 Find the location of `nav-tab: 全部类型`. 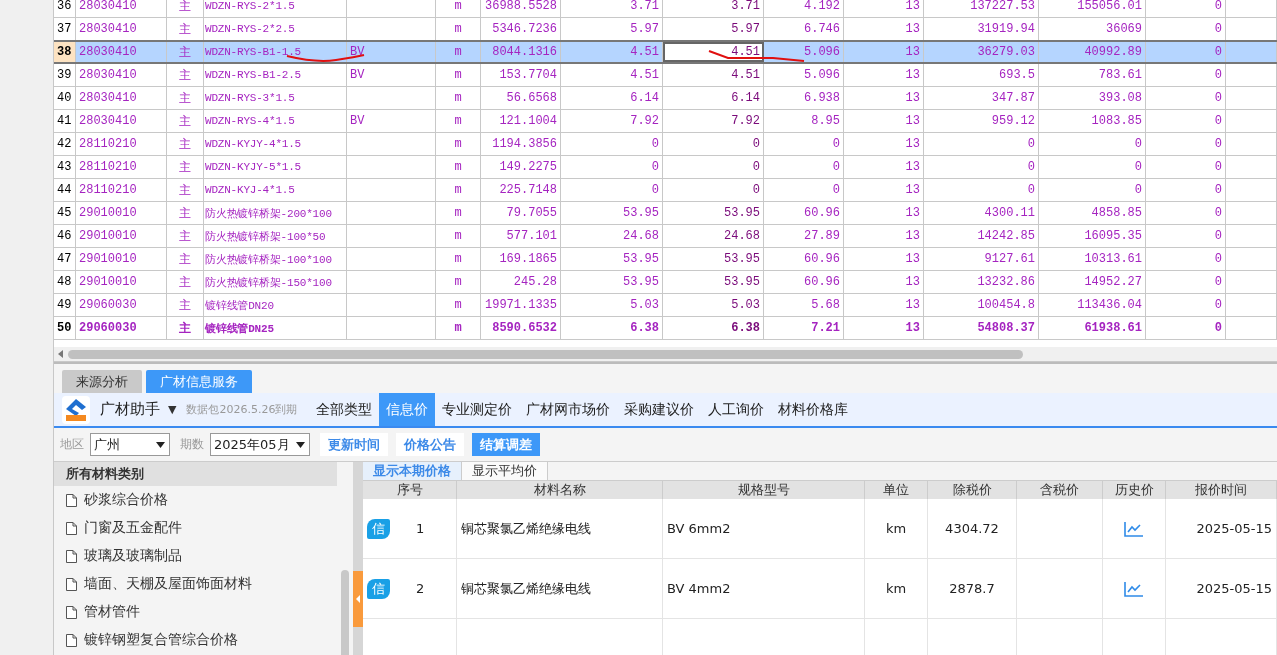

nav-tab: 全部类型 is located at coordinates (344, 409).